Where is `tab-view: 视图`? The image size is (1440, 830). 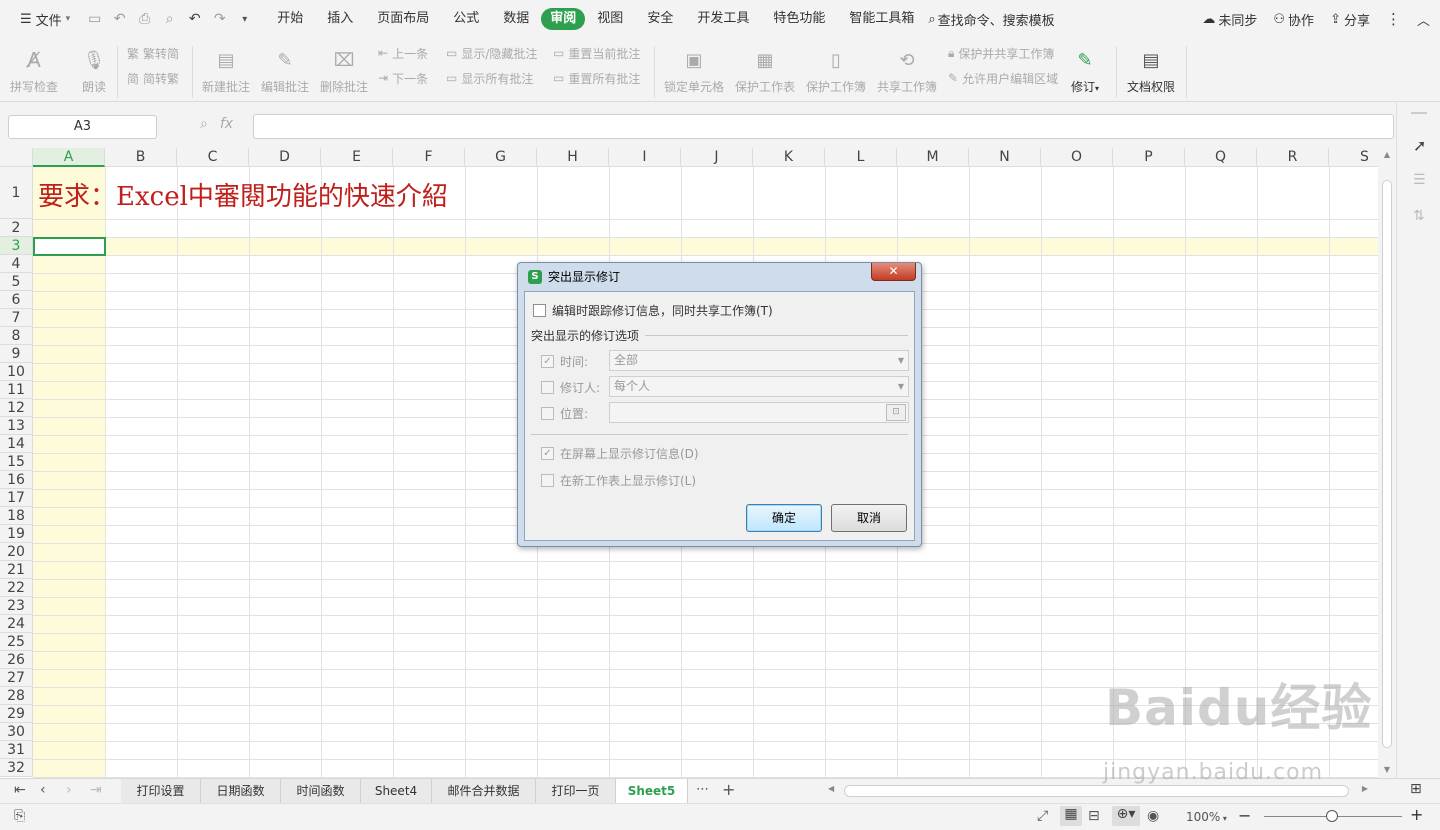
tab-view: 视图 is located at coordinates (610, 19).